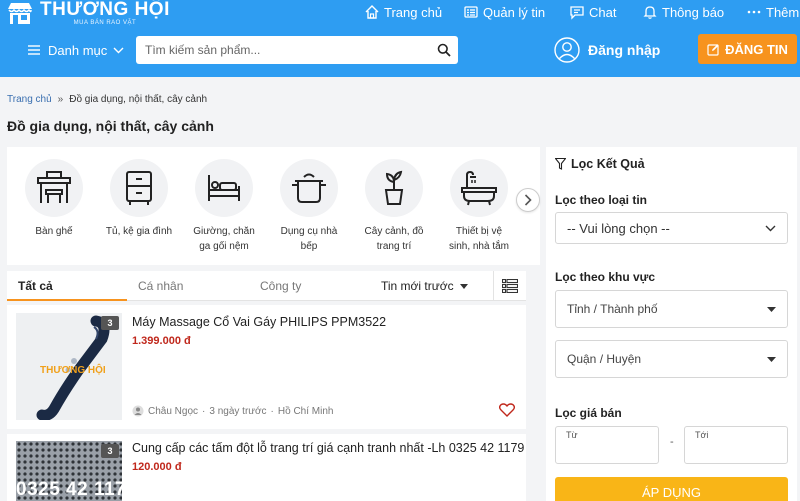 Image resolution: width=800 pixels, height=501 pixels. What do you see at coordinates (754, 12) in the screenshot?
I see `more-icon` at bounding box center [754, 12].